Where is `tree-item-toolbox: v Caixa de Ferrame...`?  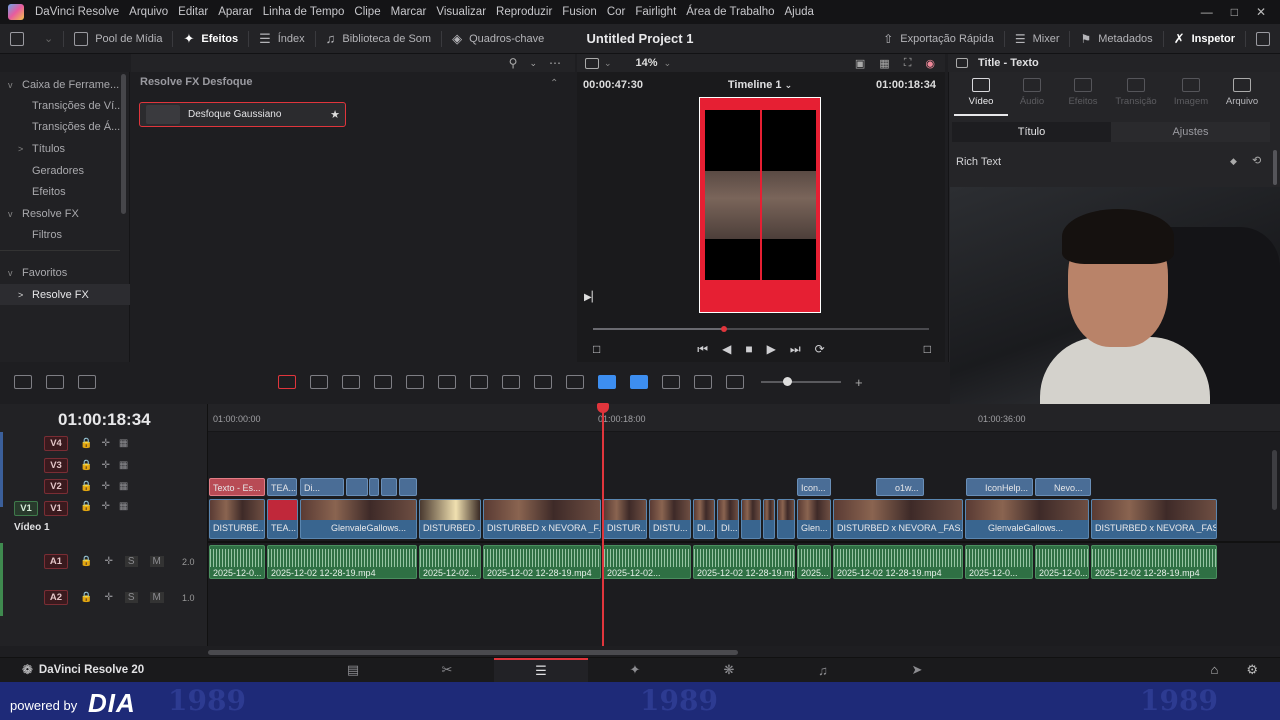
tree-item-toolbox: v Caixa de Ferrame... is located at coordinates (60, 84).